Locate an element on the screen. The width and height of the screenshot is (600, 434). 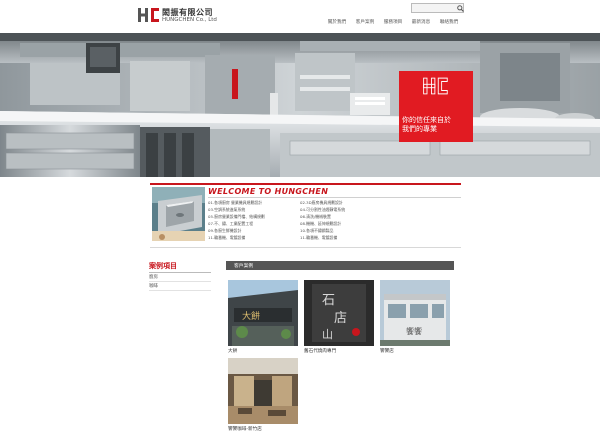
service-item: 08.機機、延伸規劃設計 is located at coordinates (321, 223).